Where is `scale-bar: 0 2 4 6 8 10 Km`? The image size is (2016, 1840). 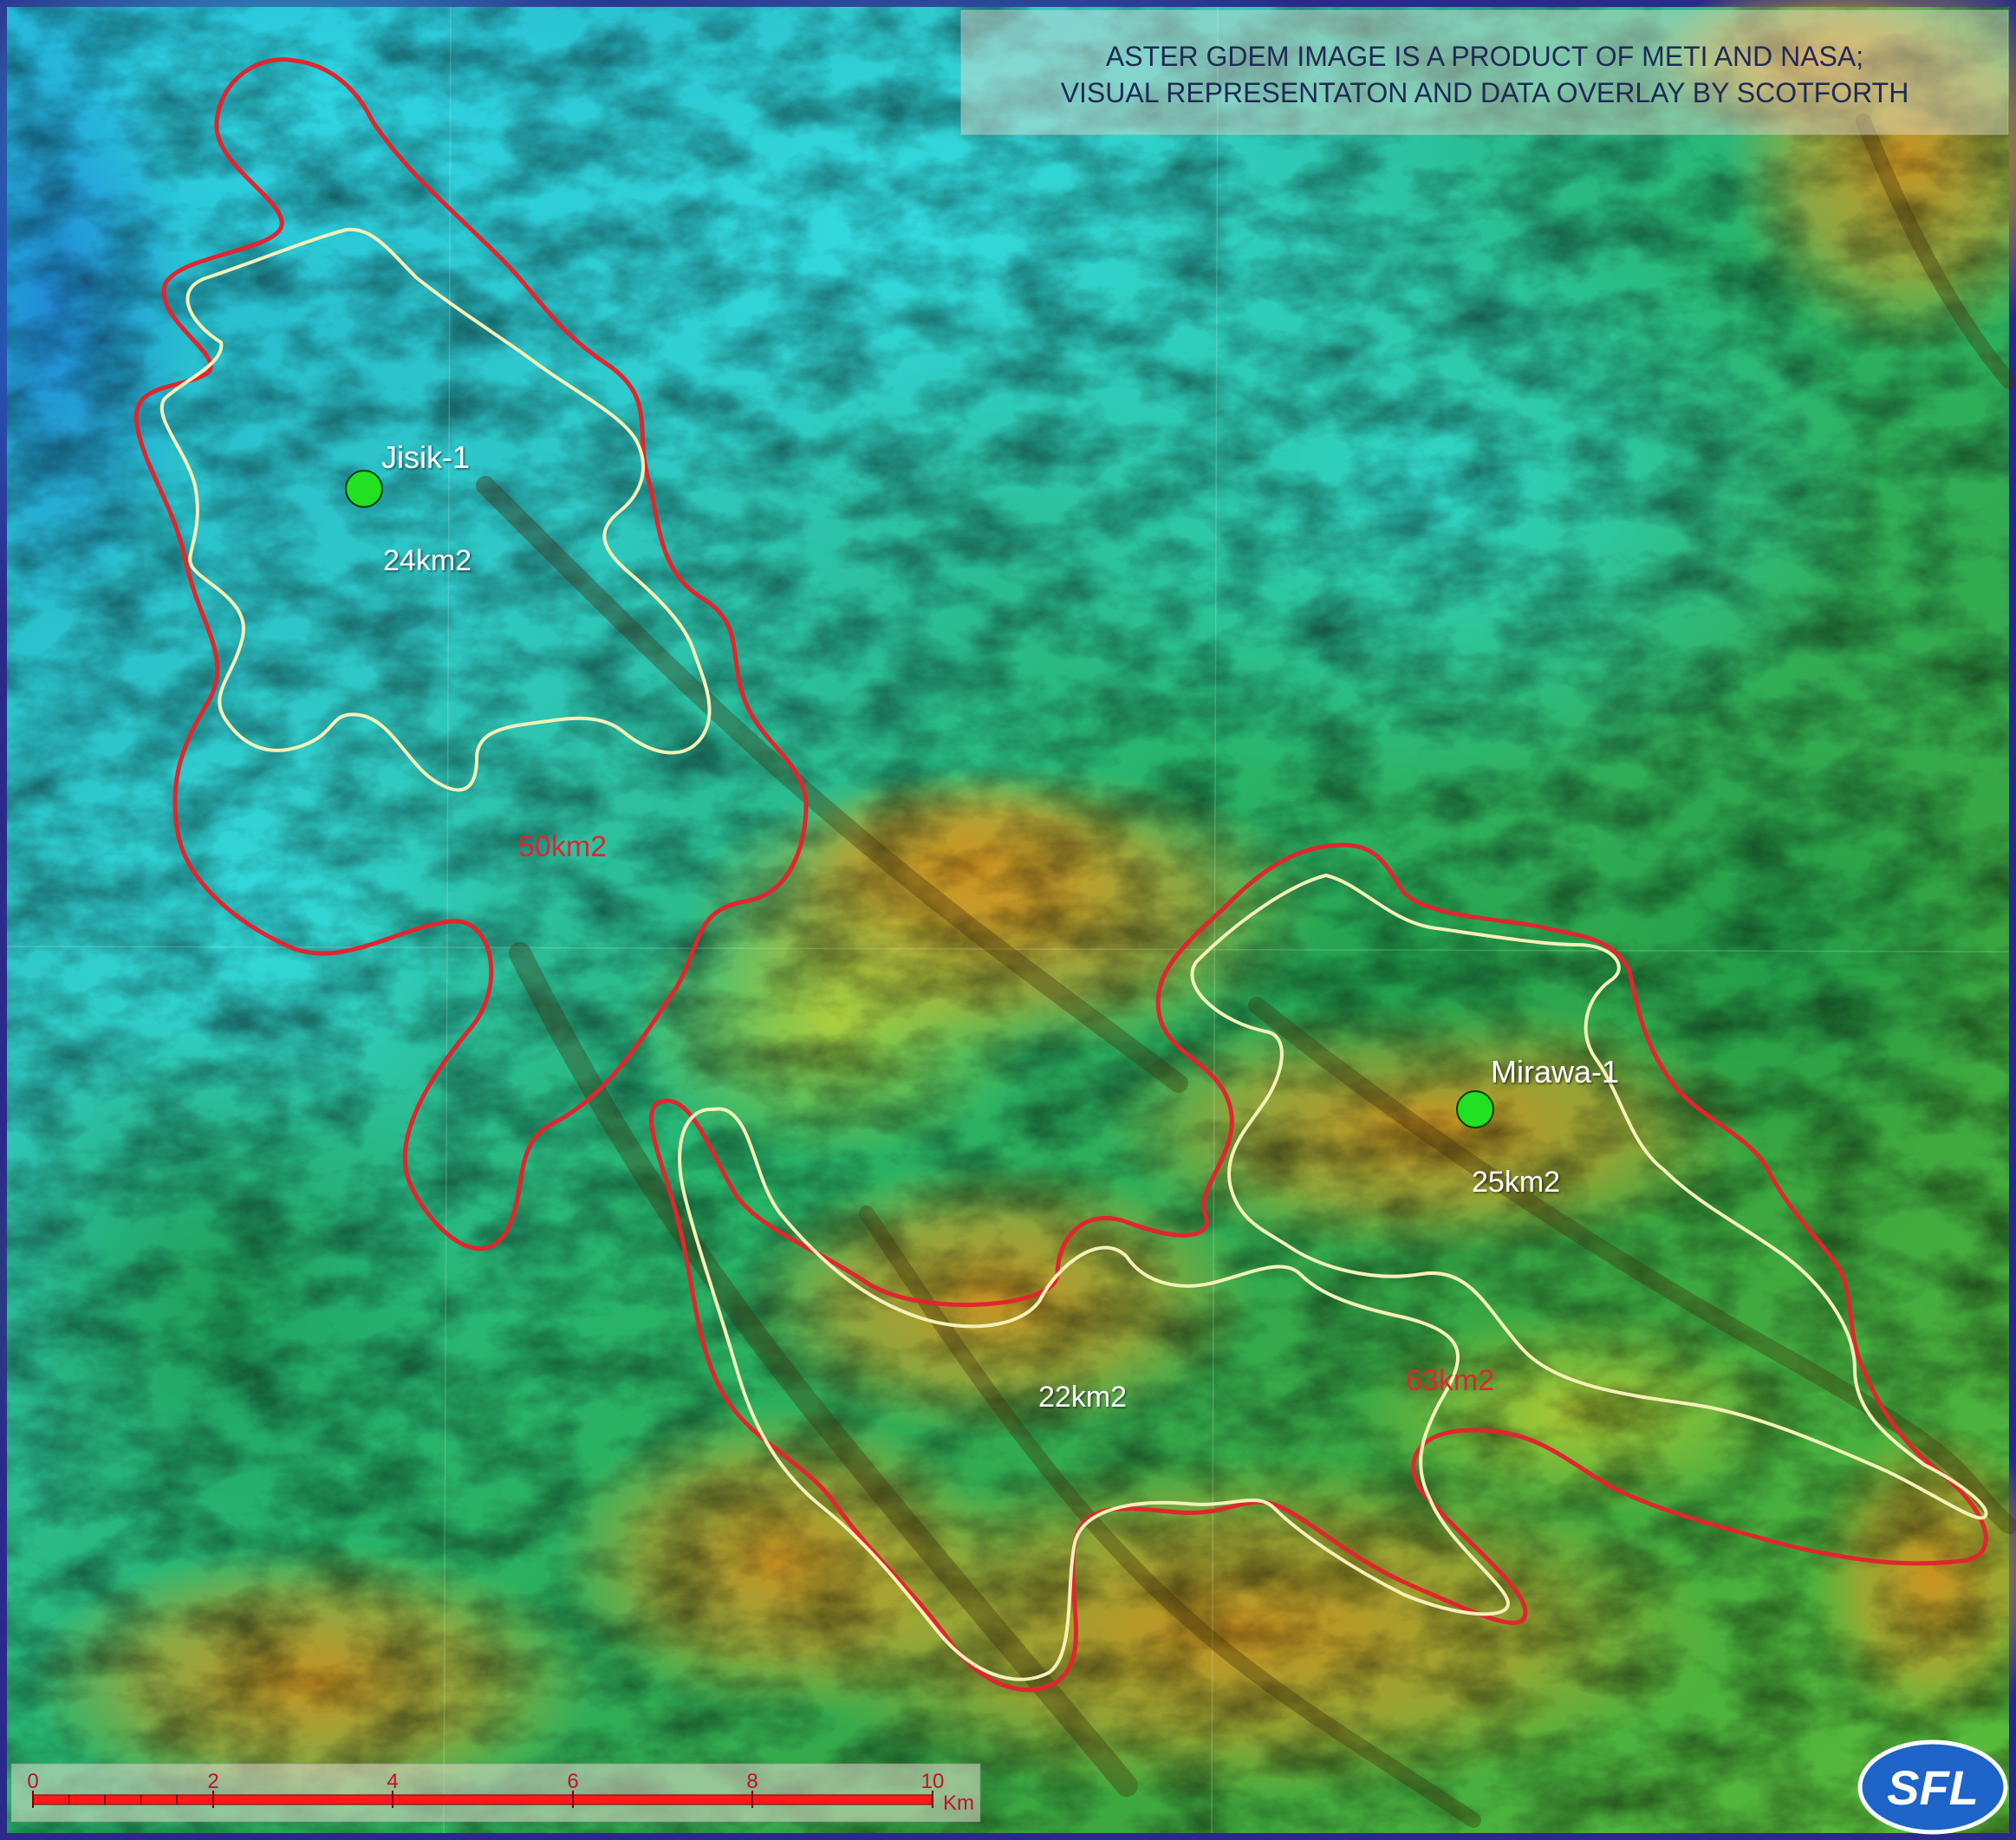
scale-bar: 0 2 4 6 8 10 Km is located at coordinates (495, 1793).